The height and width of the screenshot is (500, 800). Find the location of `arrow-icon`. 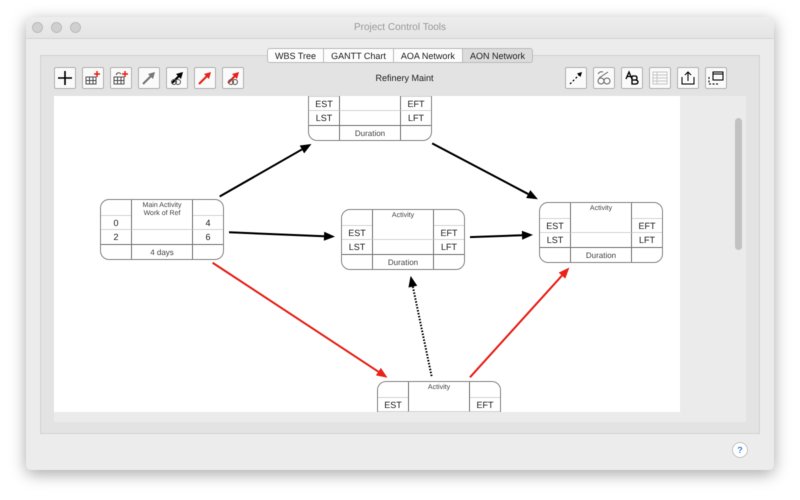

arrow-icon is located at coordinates (205, 78).